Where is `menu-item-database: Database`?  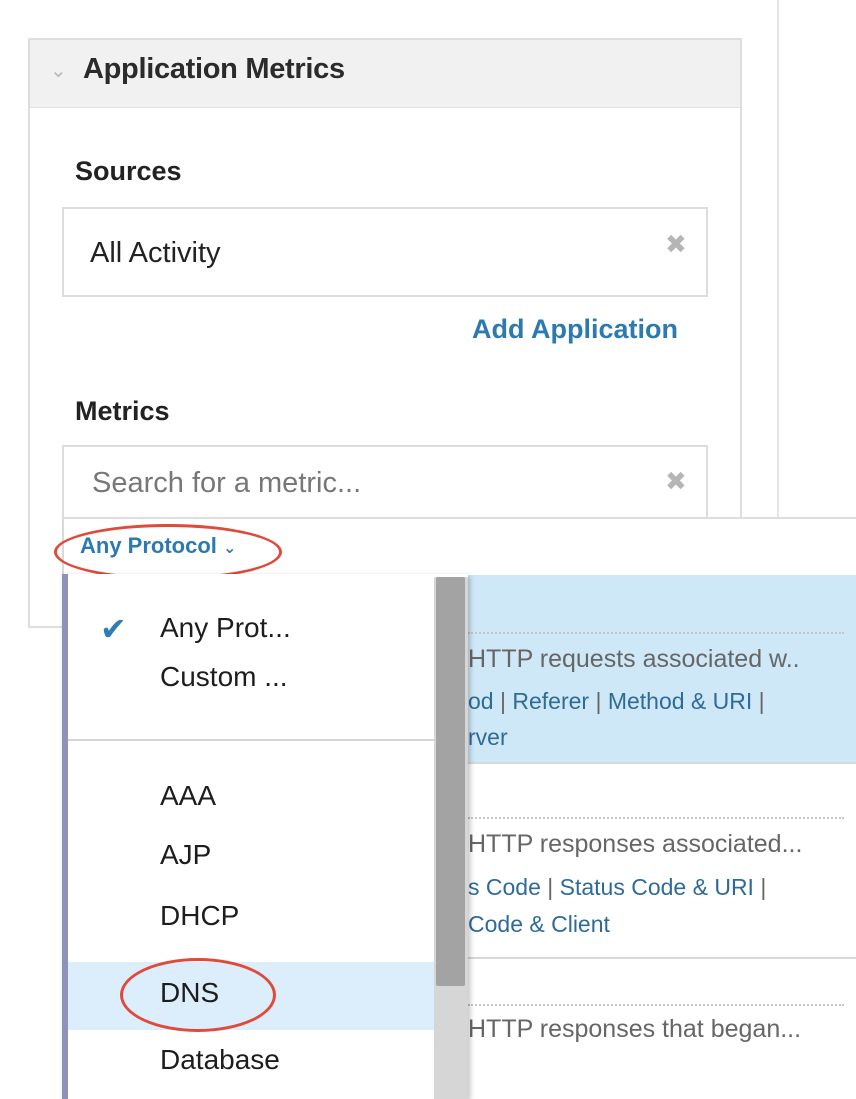
menu-item-database: Database is located at coordinates (251, 1062).